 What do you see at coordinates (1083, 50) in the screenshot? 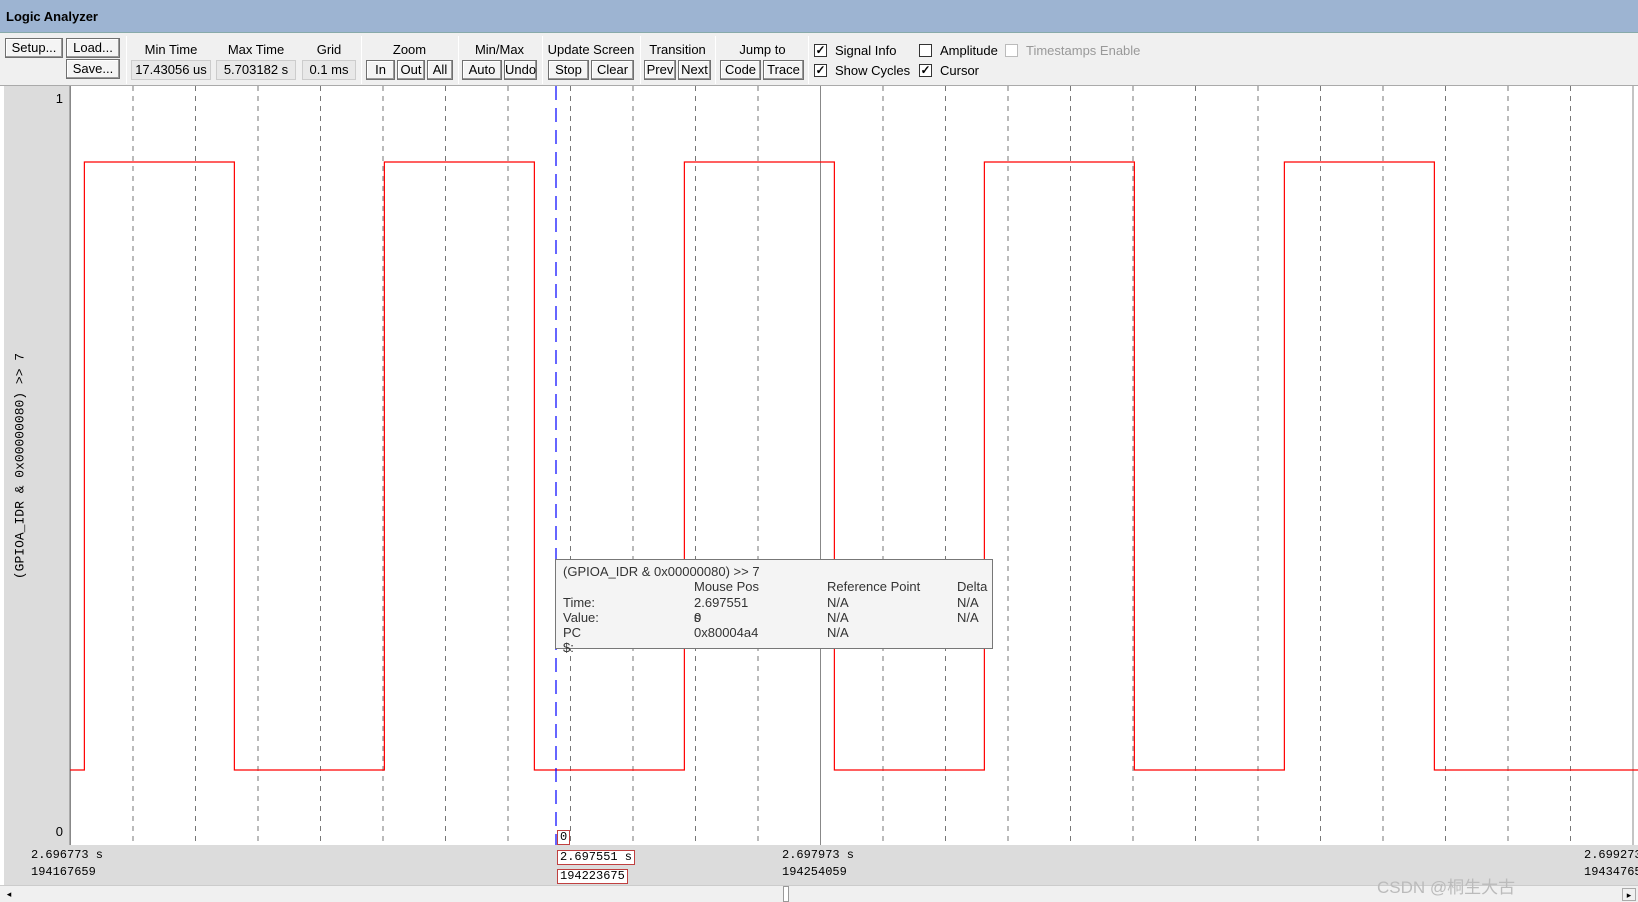
I see `timestamps-enable-label: Timestamps Enable` at bounding box center [1083, 50].